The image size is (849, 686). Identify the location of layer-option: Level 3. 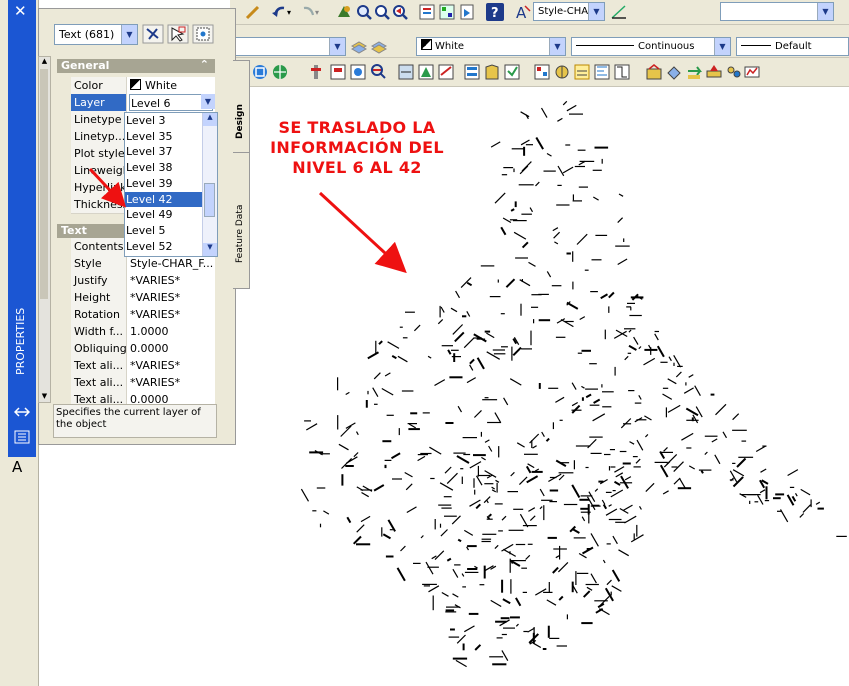
(163, 120).